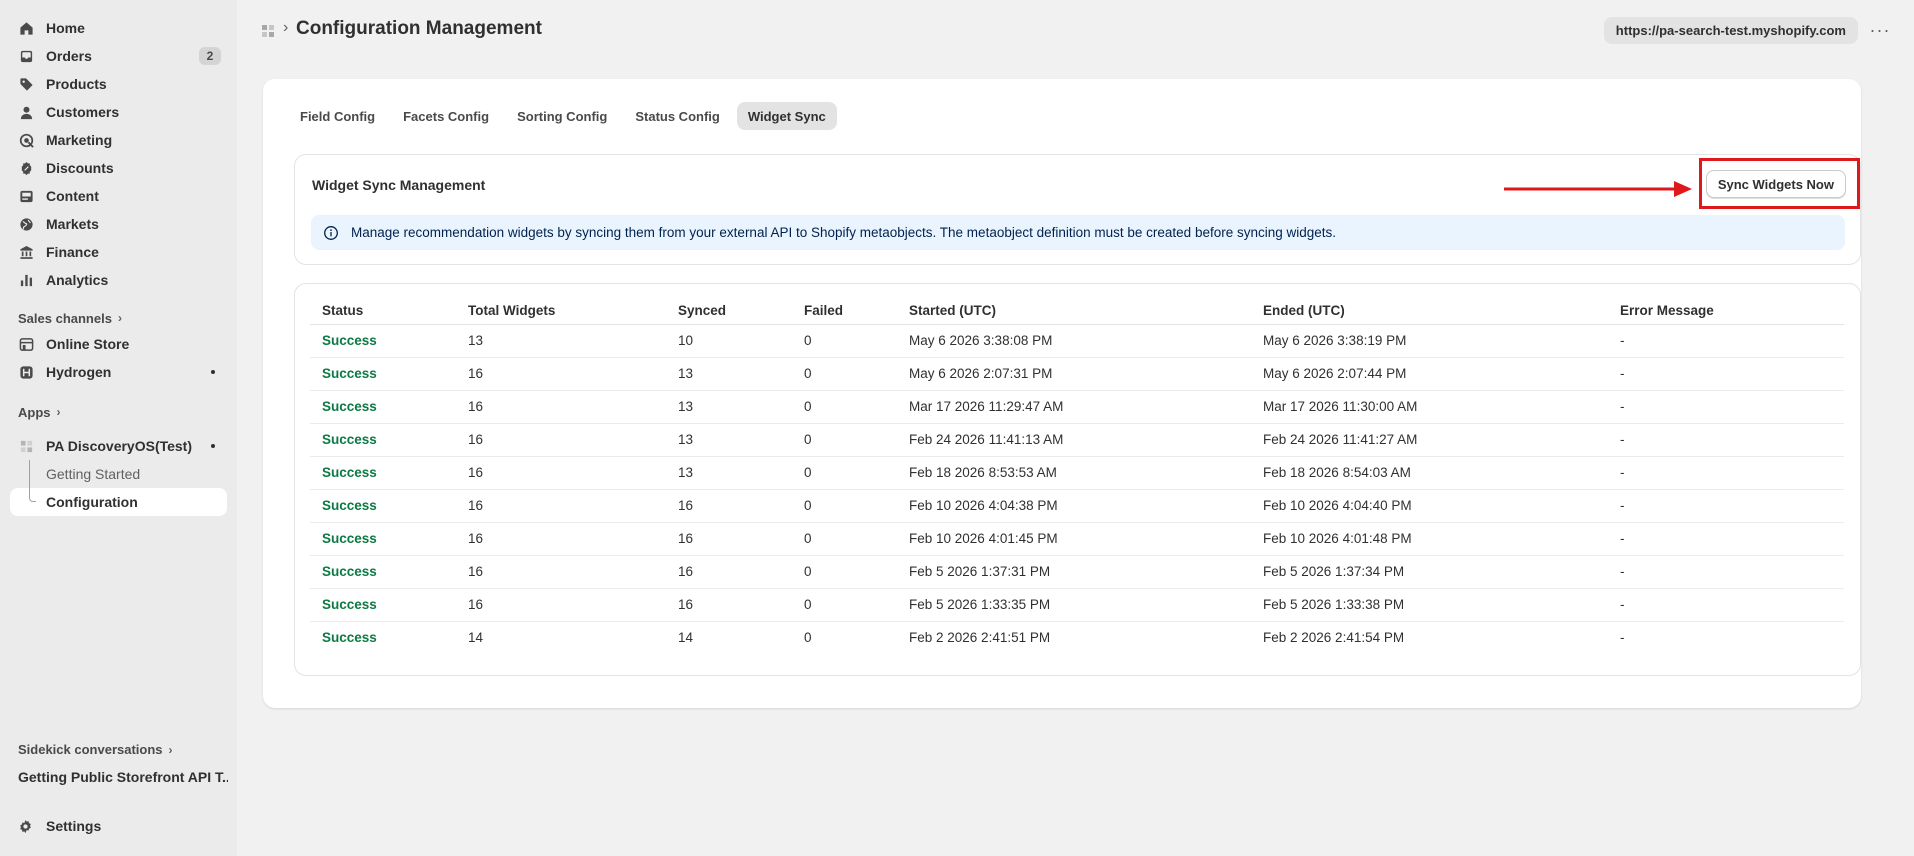 The height and width of the screenshot is (856, 1914). Describe the element at coordinates (26, 224) in the screenshot. I see `globe-icon` at that location.